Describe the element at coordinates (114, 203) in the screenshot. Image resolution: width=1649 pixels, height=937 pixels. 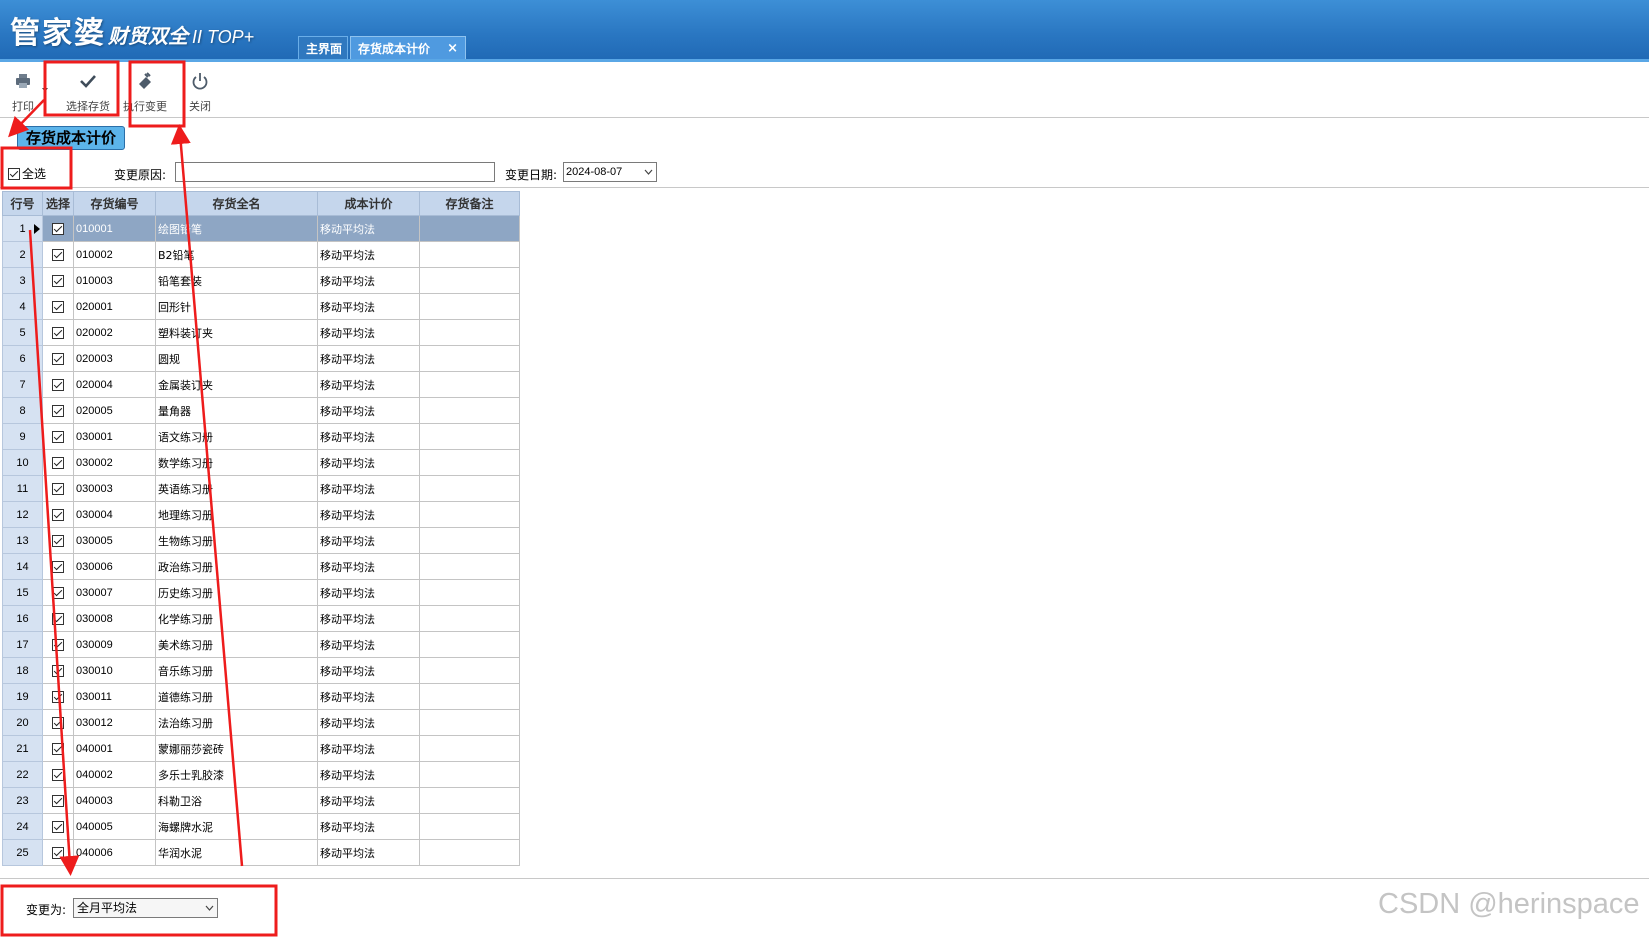
I see `column-header-code: 存货编号` at that location.